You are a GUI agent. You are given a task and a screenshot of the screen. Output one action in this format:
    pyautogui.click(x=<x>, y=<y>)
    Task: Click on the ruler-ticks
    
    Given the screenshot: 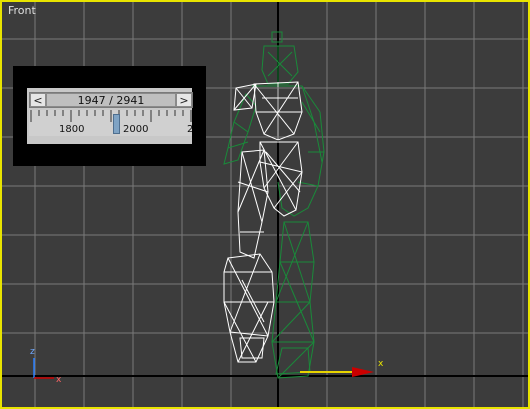 What is the action you would take?
    pyautogui.click(x=111, y=116)
    